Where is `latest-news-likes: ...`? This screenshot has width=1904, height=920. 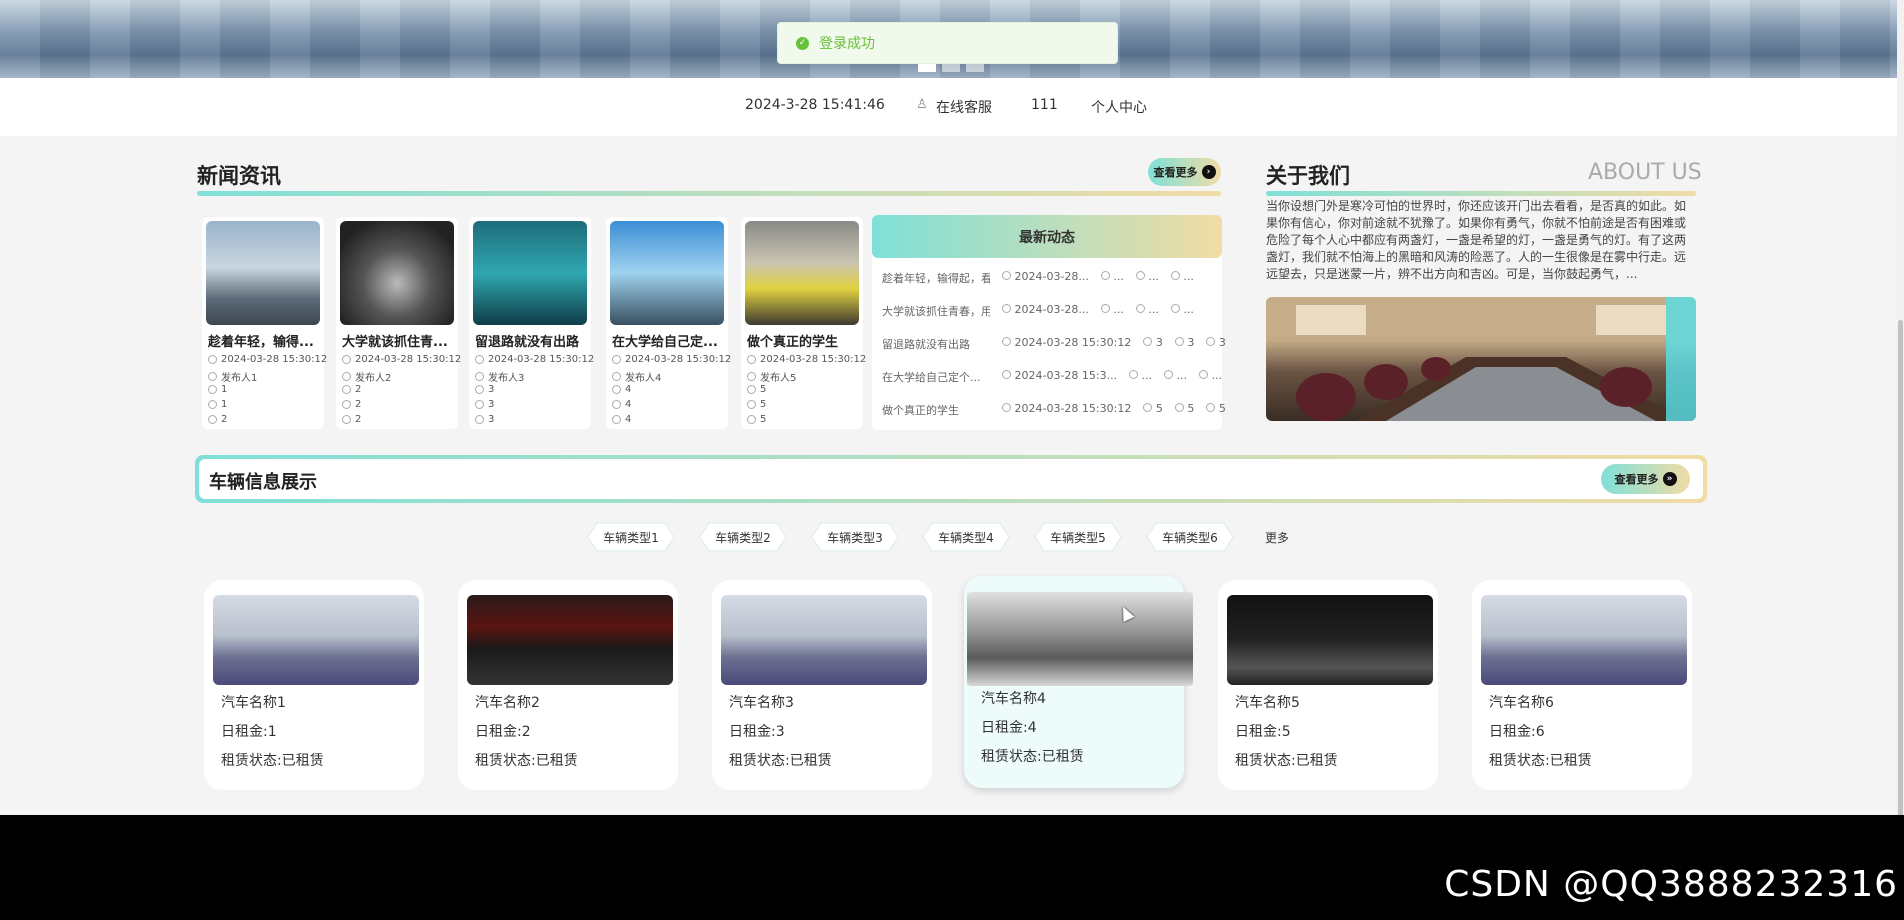
latest-news-likes: ... is located at coordinates (1112, 278).